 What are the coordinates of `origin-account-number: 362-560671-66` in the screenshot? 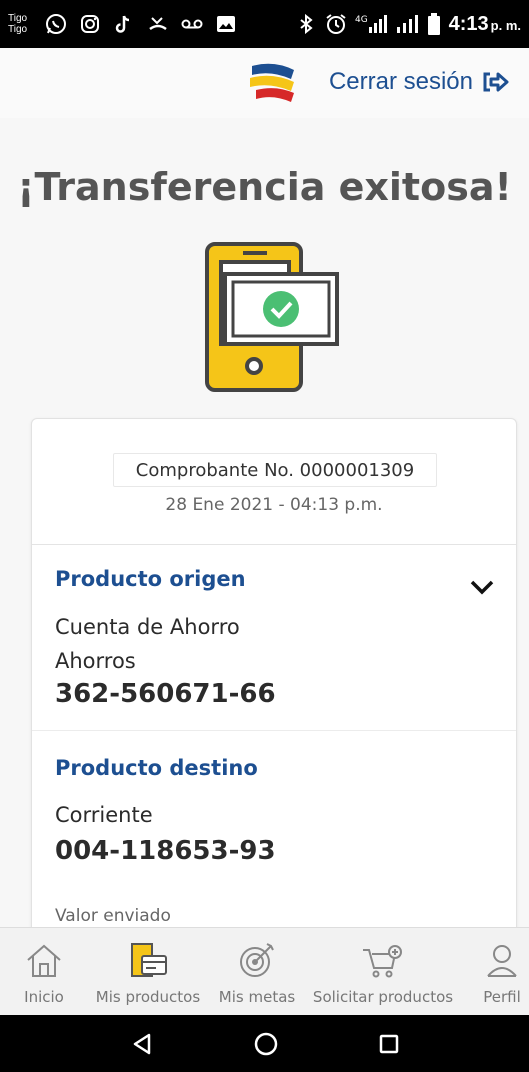 It's located at (165, 694).